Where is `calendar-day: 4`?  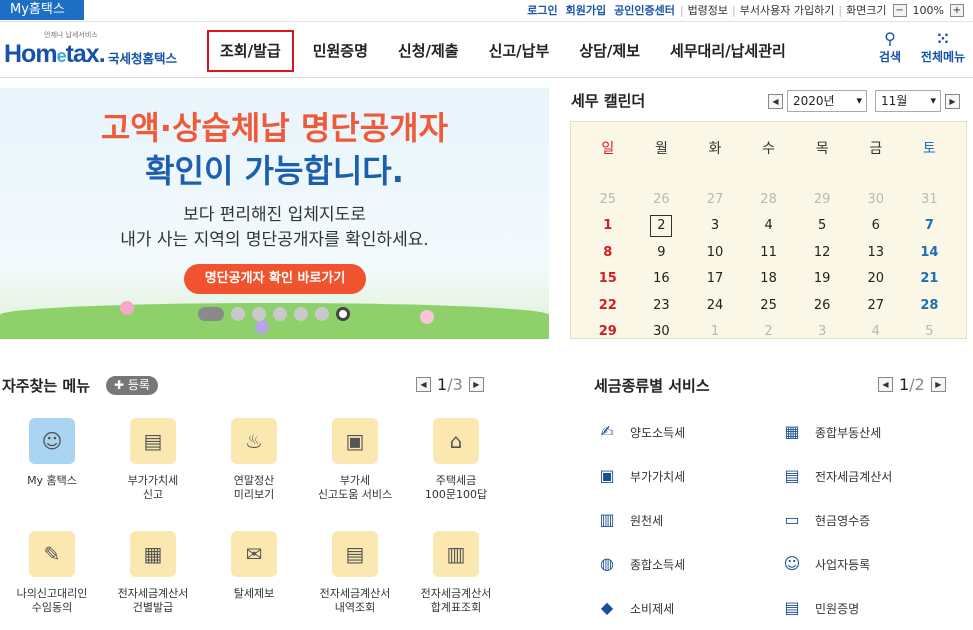 calendar-day: 4 is located at coordinates (769, 227).